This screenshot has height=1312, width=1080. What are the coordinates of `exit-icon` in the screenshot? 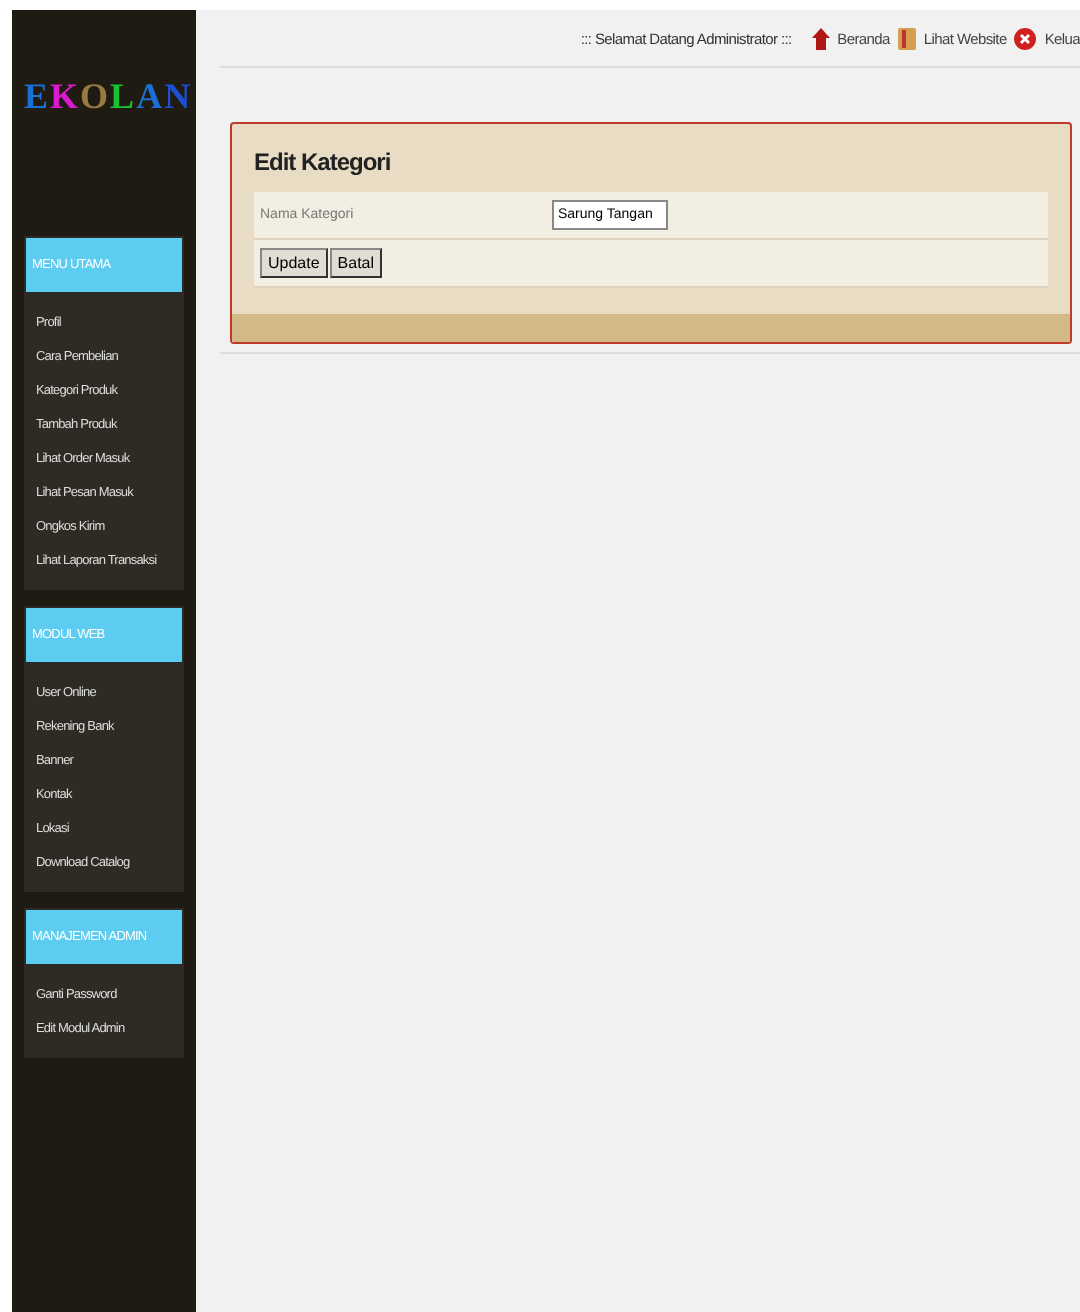 It's located at (1025, 38).